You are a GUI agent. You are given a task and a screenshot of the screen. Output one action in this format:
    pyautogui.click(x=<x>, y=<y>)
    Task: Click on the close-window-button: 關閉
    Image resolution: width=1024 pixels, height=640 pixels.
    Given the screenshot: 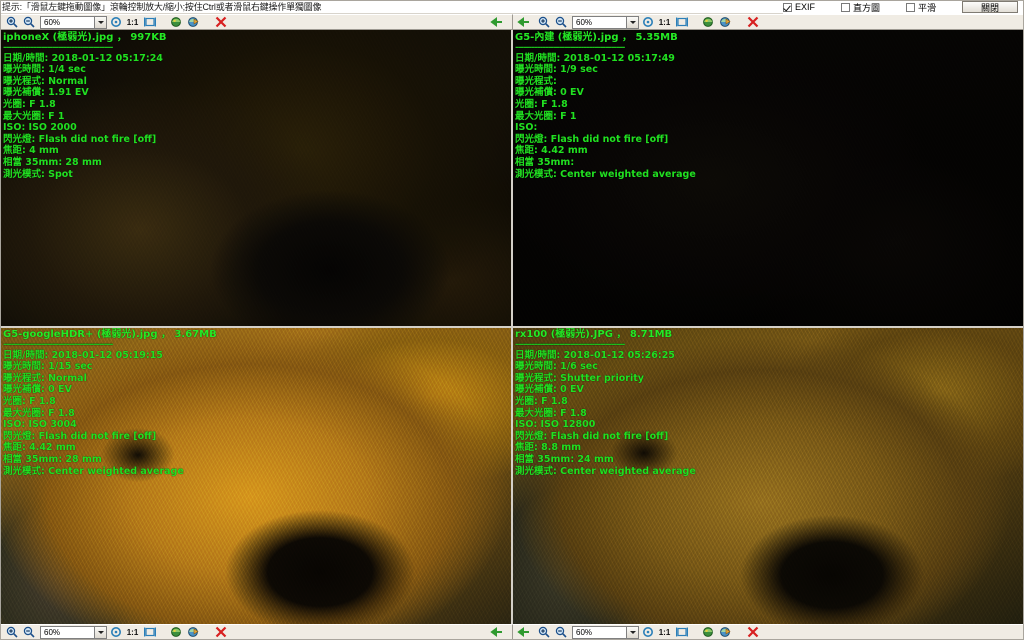 What is the action you would take?
    pyautogui.click(x=990, y=7)
    